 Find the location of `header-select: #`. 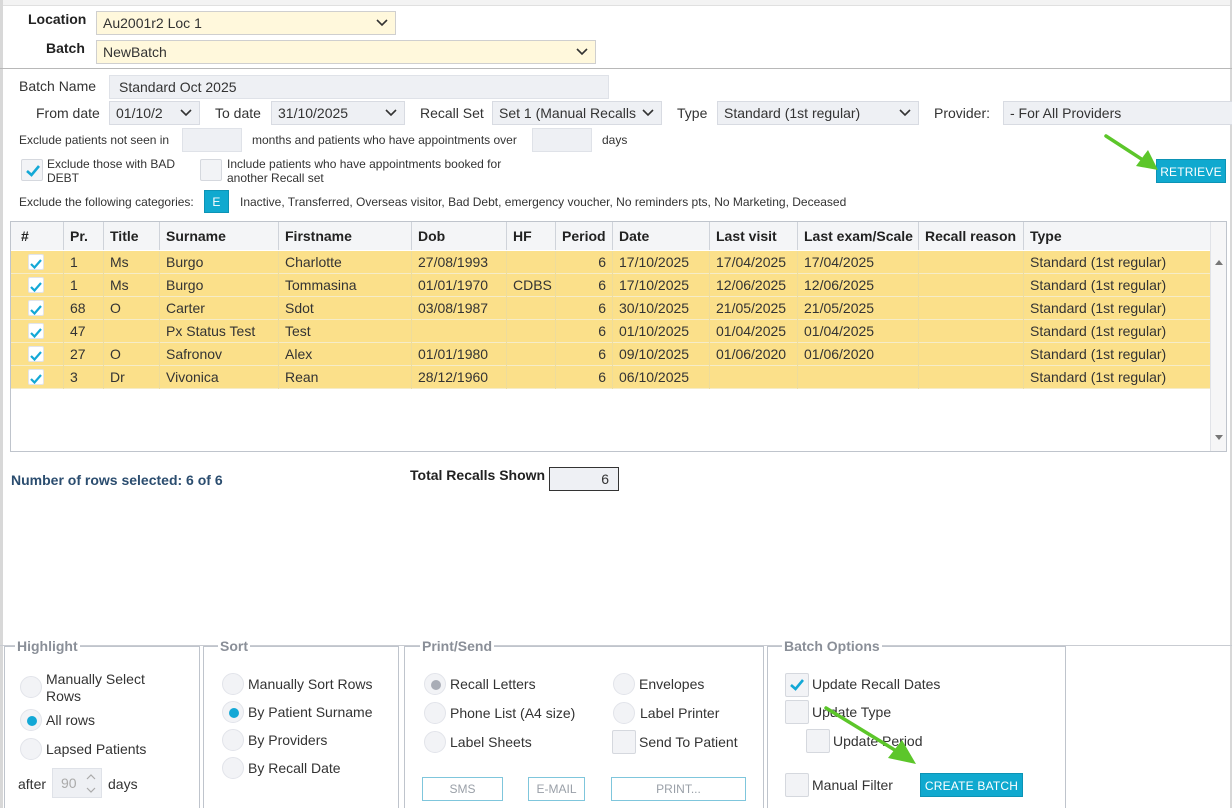

header-select: # is located at coordinates (37, 236).